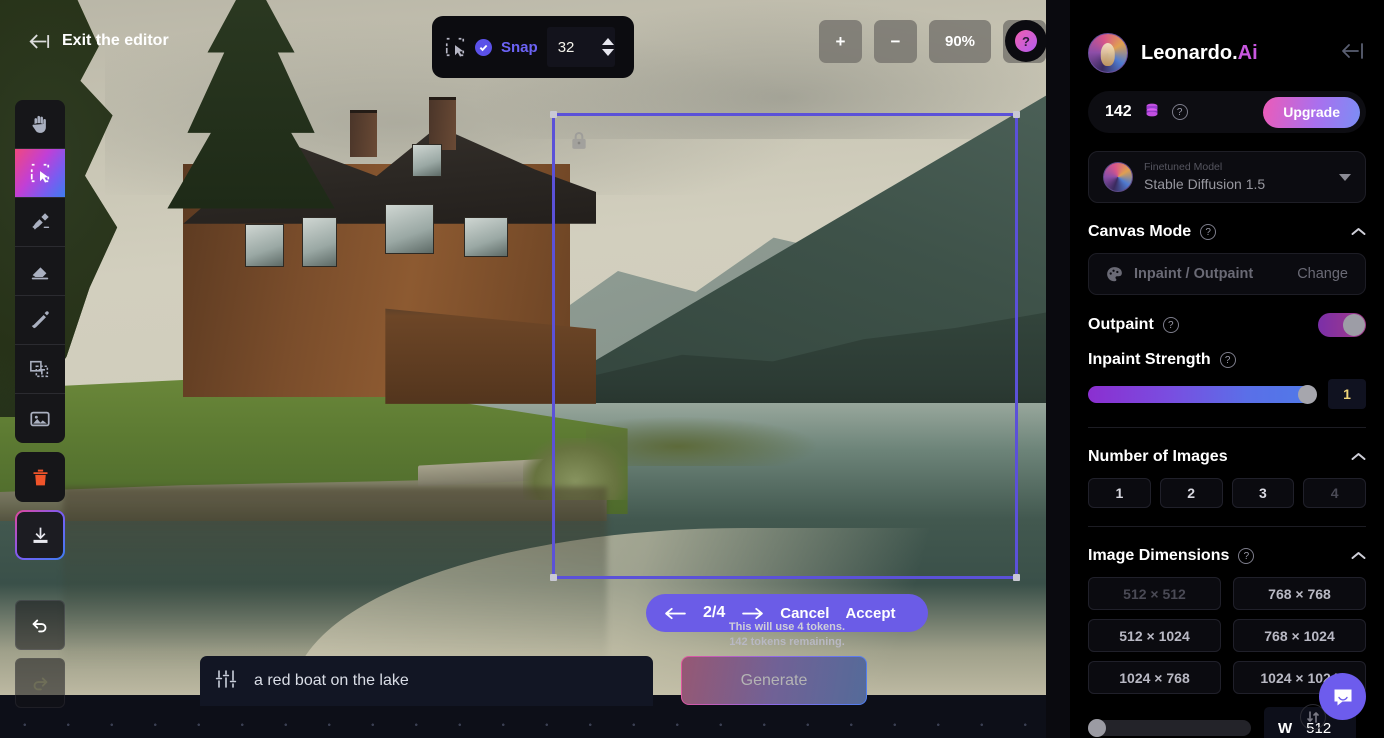 Image resolution: width=1384 pixels, height=738 pixels. What do you see at coordinates (1307, 394) in the screenshot?
I see `slider-knob` at bounding box center [1307, 394].